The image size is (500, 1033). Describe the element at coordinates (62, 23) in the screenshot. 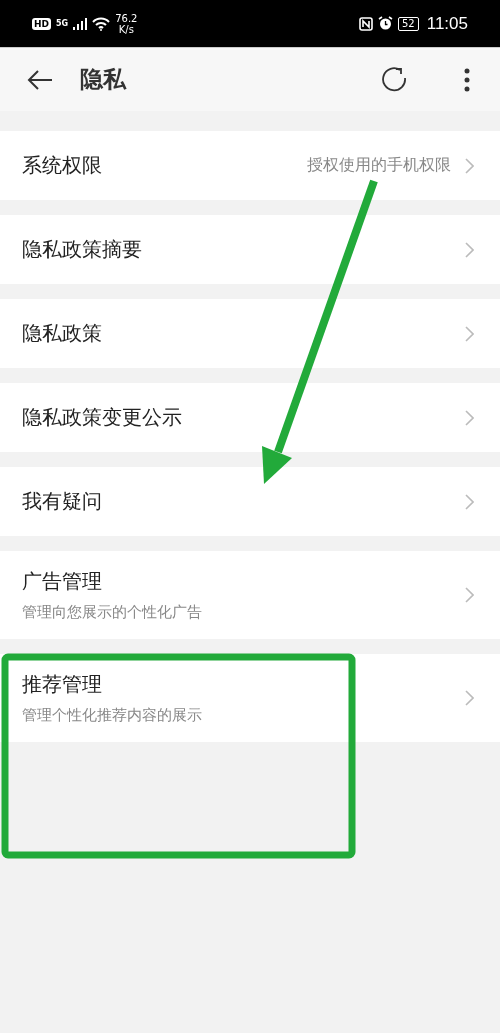

I see `network-label: 5G` at that location.